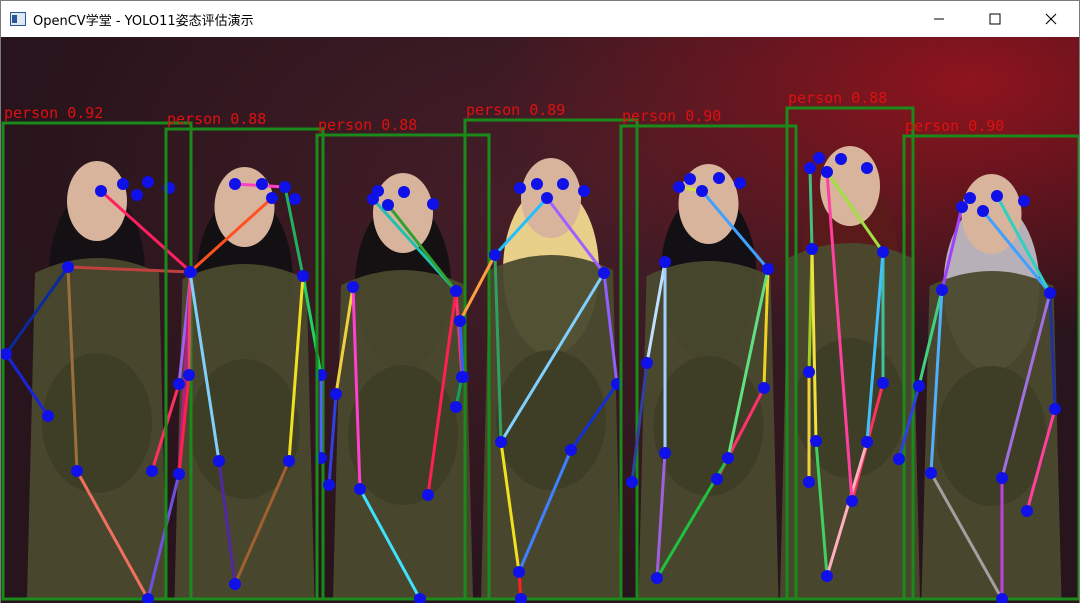 The image size is (1080, 603). I want to click on close-icon, so click(1051, 19).